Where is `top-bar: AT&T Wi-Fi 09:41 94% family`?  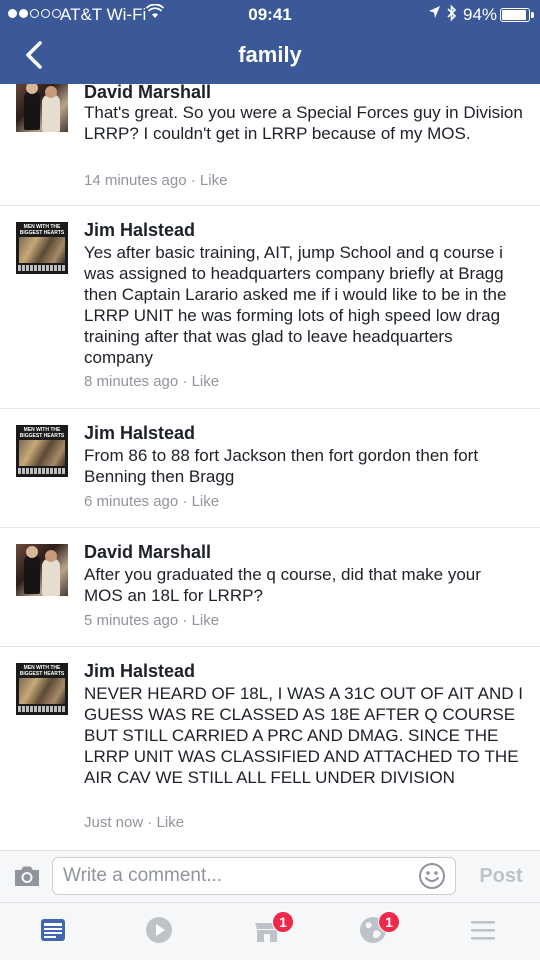 top-bar: AT&T Wi-Fi 09:41 94% family is located at coordinates (270, 42).